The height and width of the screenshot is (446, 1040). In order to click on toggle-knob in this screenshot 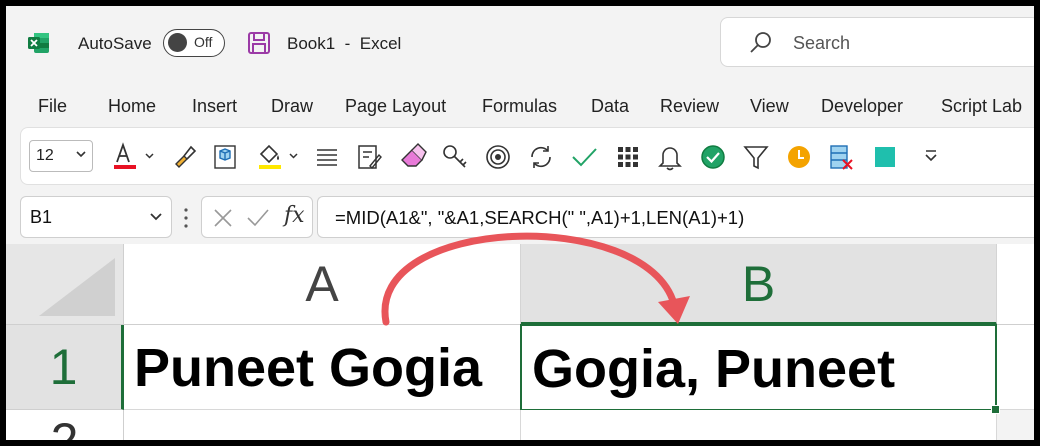, I will do `click(177, 42)`.